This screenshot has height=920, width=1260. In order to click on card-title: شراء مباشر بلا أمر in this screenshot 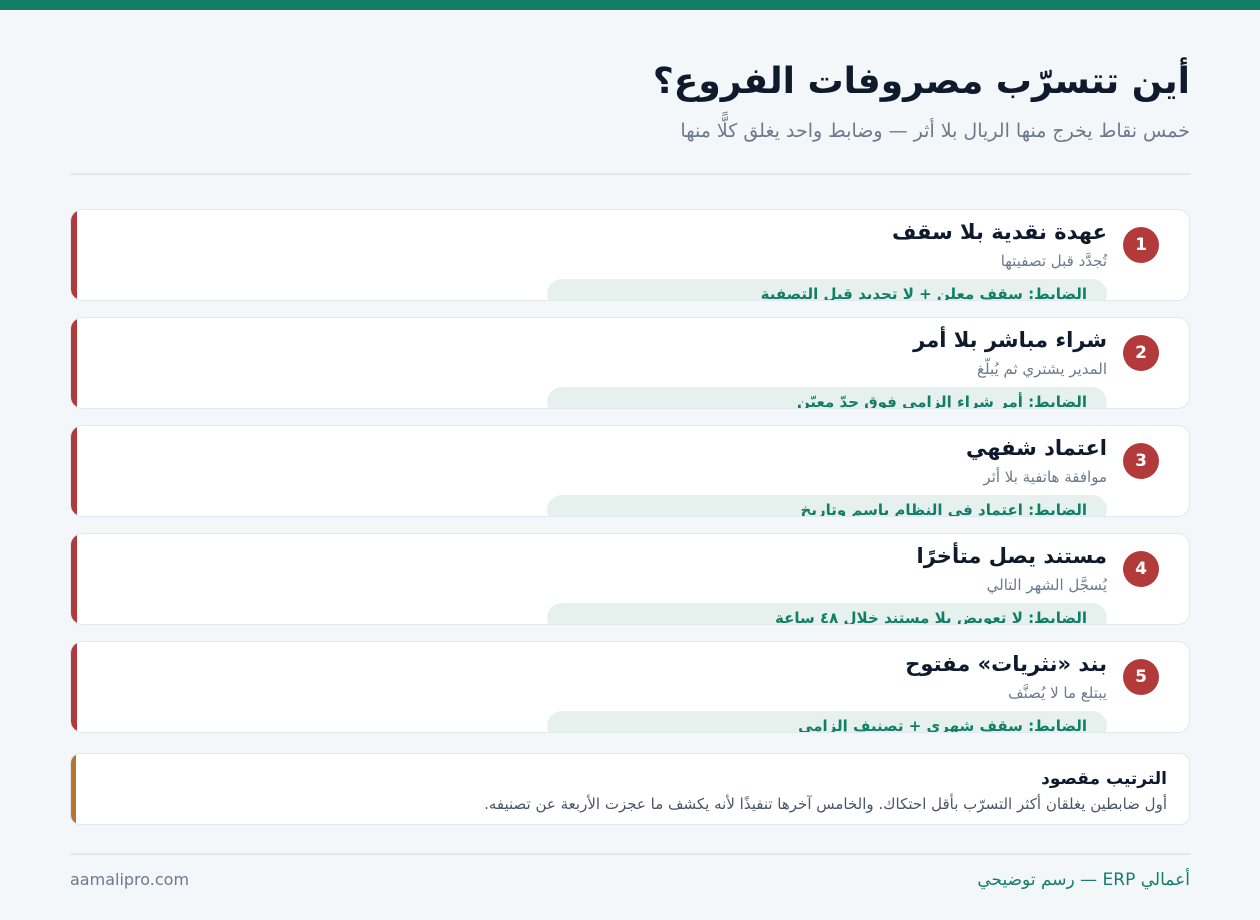, I will do `click(1010, 340)`.